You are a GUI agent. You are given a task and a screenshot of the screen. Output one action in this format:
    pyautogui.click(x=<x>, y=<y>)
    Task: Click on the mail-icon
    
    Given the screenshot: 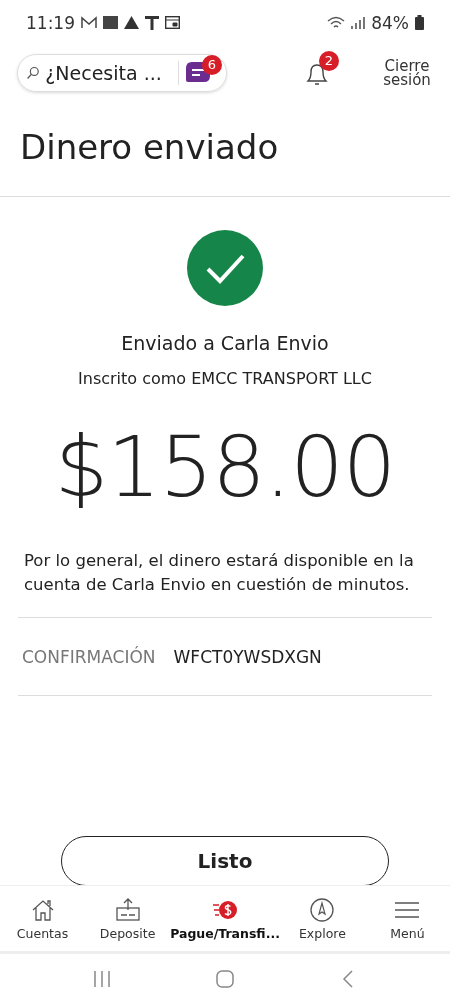 What is the action you would take?
    pyautogui.click(x=89, y=22)
    